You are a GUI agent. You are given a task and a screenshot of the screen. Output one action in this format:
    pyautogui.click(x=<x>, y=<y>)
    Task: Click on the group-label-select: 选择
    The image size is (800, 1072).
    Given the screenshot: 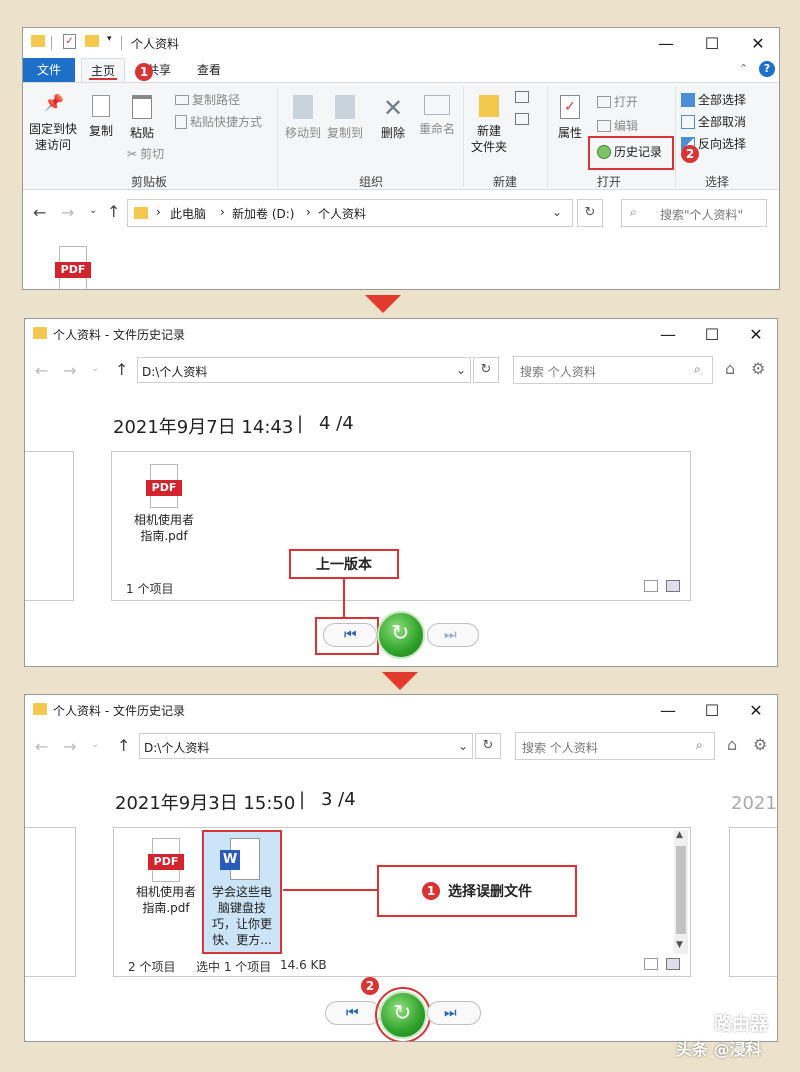 What is the action you would take?
    pyautogui.click(x=716, y=182)
    